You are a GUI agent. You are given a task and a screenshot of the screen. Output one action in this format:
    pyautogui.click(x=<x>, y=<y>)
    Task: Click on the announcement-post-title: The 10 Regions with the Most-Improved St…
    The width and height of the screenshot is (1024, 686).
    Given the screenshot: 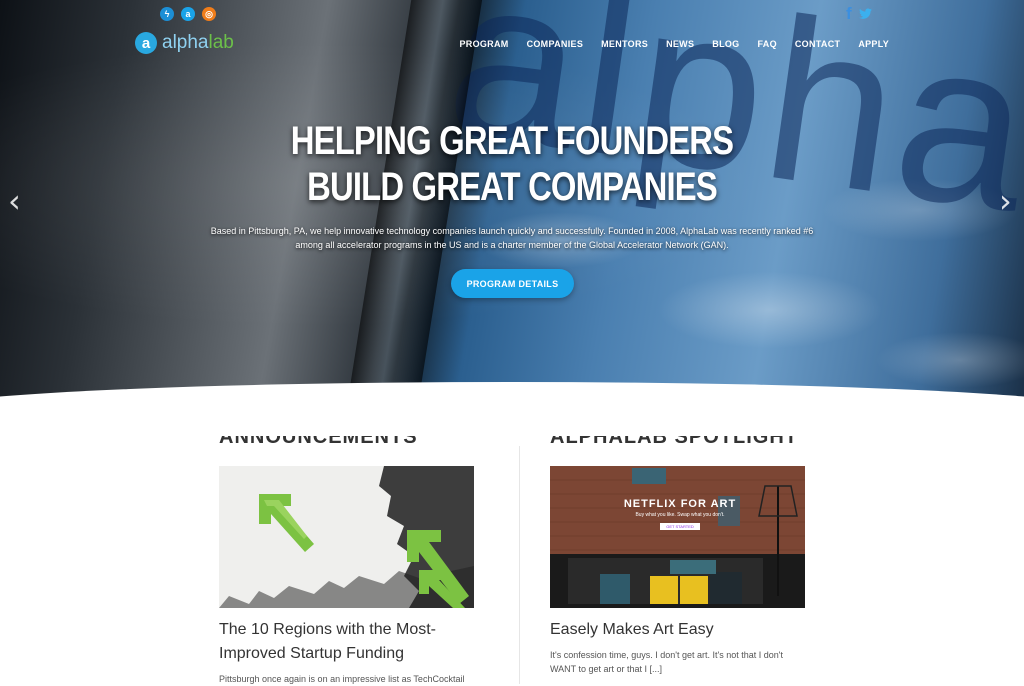 What is the action you would take?
    pyautogui.click(x=347, y=642)
    